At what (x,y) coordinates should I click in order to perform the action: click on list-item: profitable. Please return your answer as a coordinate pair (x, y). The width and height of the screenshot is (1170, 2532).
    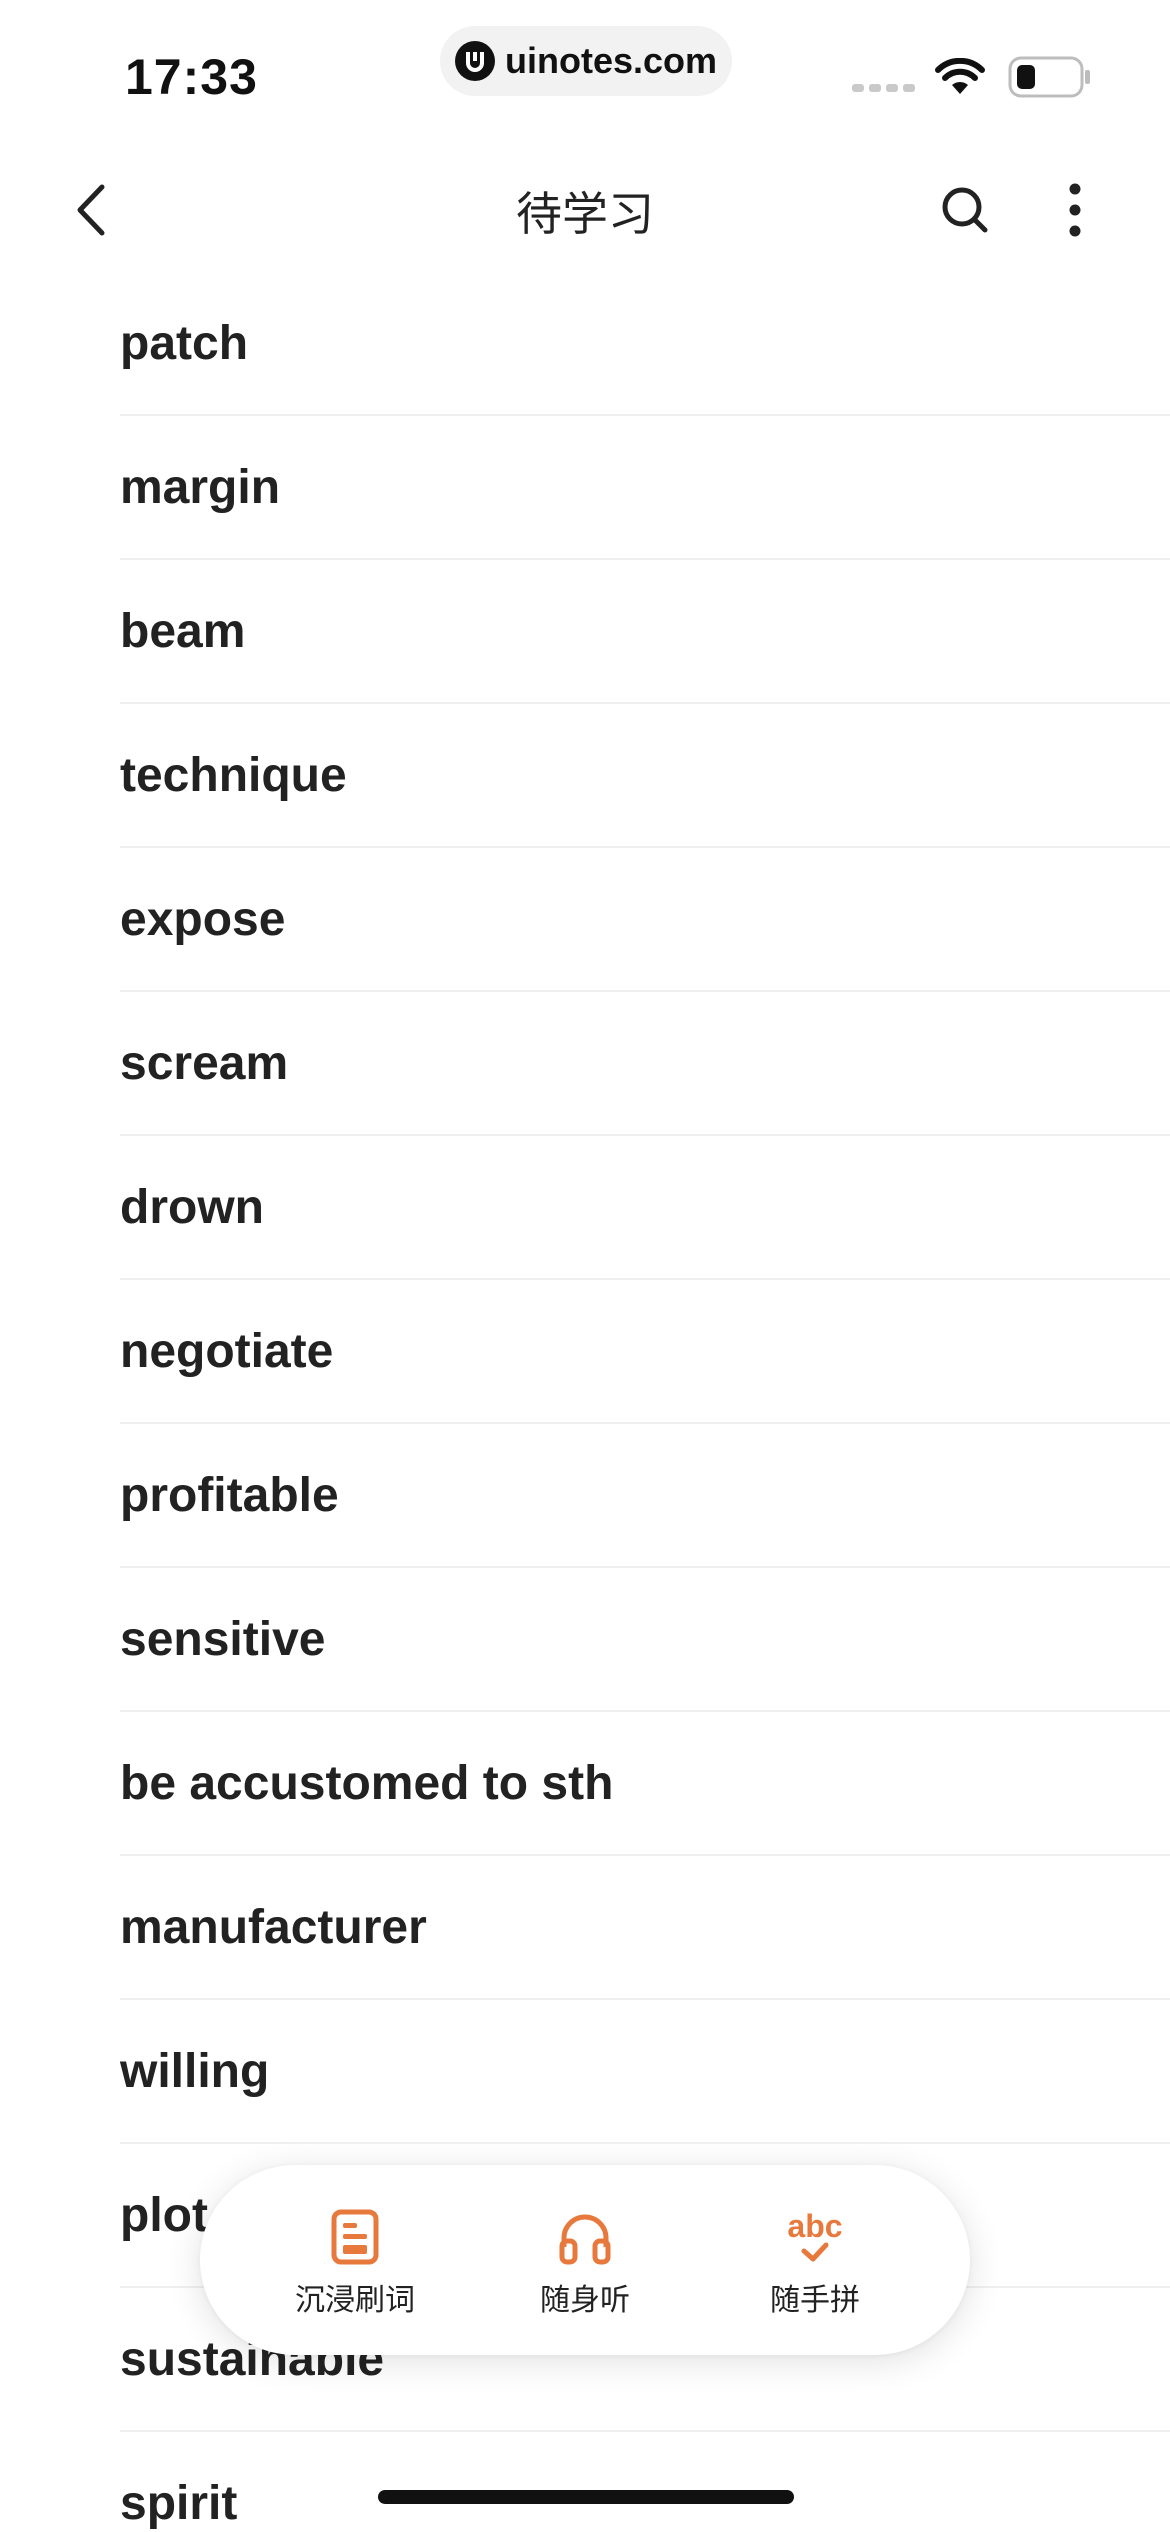
    Looking at the image, I should click on (645, 1496).